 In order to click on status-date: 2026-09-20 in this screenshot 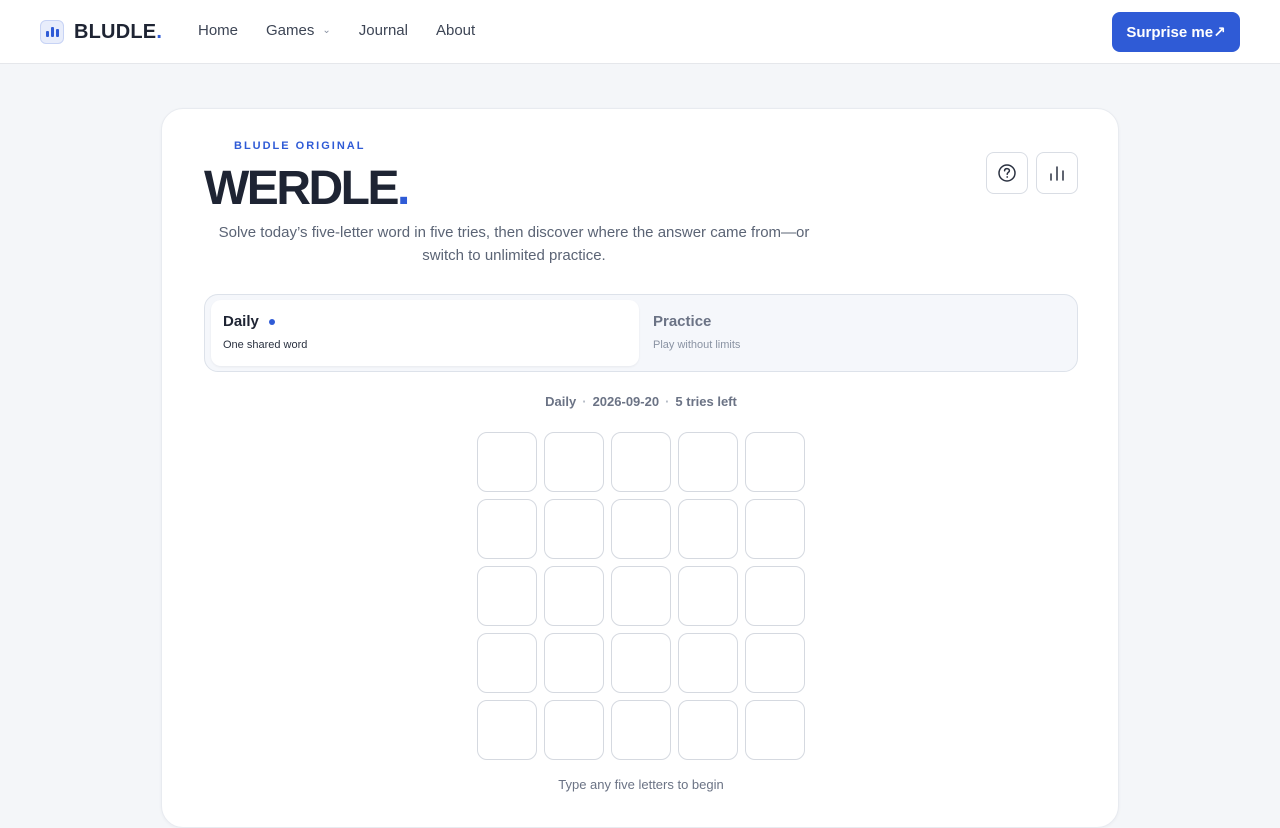, I will do `click(626, 401)`.